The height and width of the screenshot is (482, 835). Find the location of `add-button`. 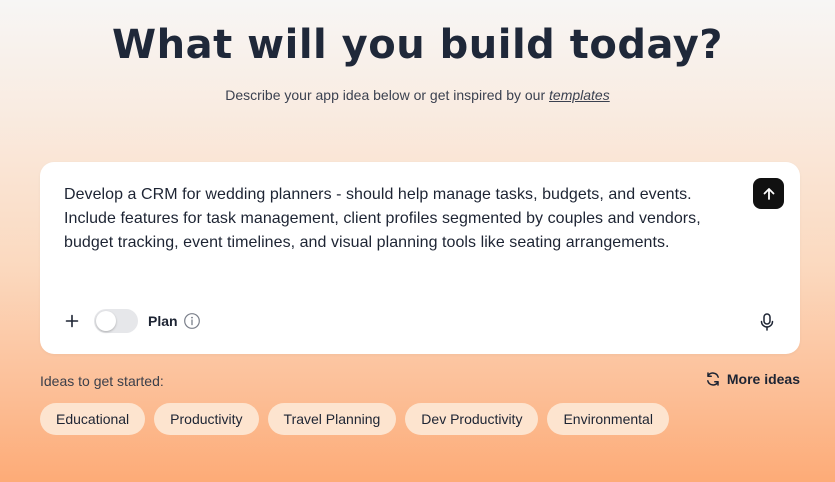

add-button is located at coordinates (72, 321).